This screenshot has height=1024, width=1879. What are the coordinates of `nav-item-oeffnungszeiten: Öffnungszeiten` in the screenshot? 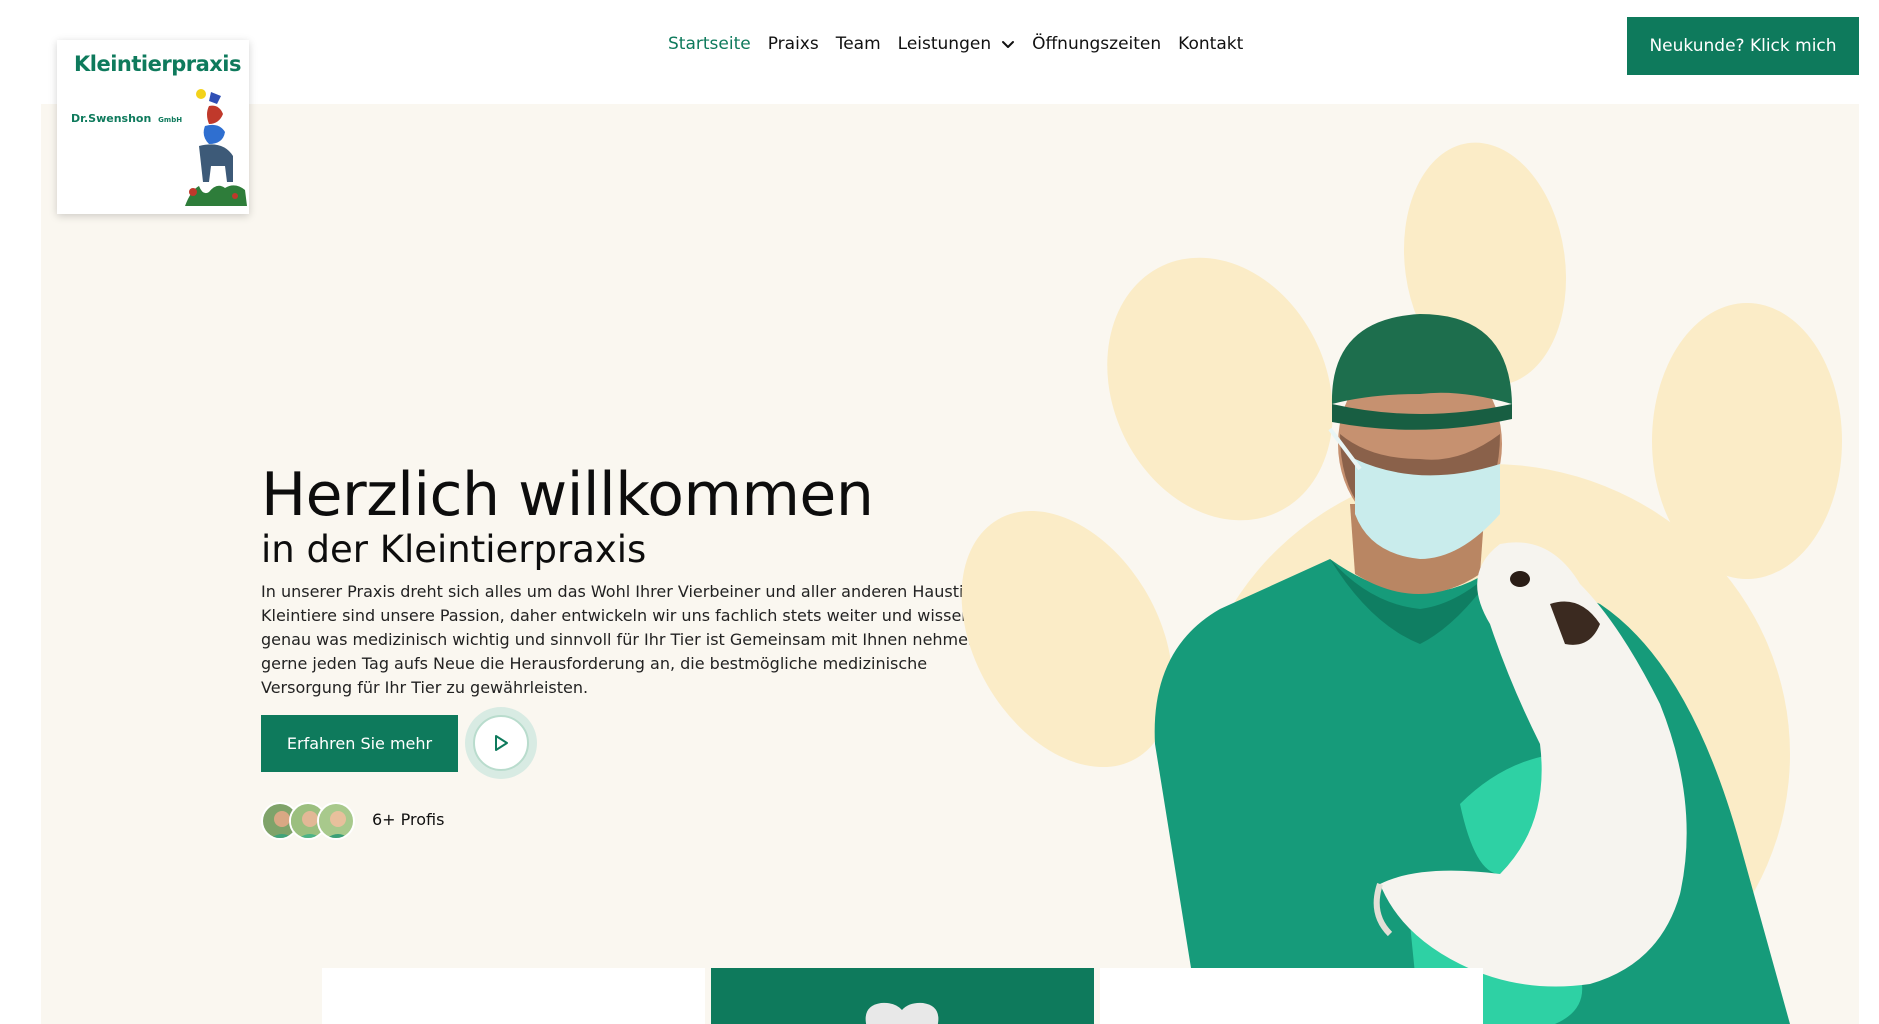 It's located at (1096, 44).